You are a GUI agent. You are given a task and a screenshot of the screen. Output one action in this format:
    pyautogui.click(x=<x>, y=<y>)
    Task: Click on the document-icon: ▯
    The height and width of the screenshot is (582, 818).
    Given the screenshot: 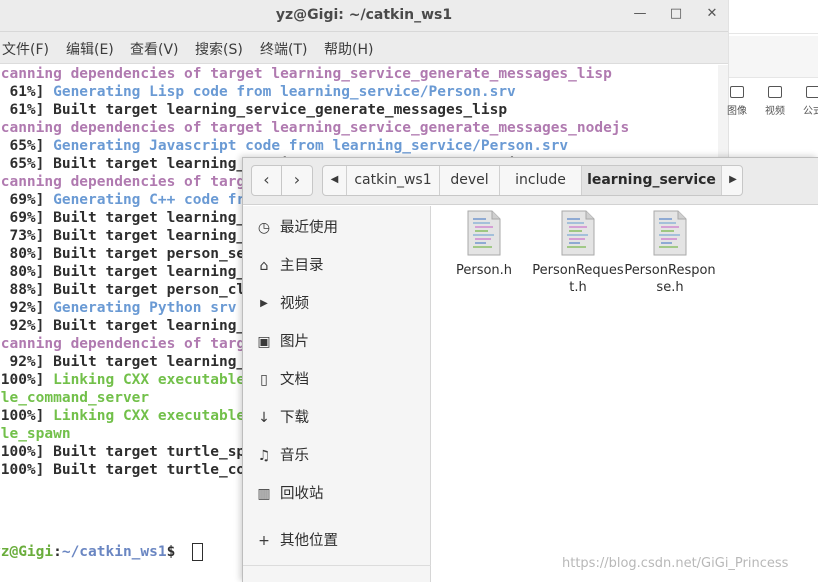 What is the action you would take?
    pyautogui.click(x=264, y=380)
    